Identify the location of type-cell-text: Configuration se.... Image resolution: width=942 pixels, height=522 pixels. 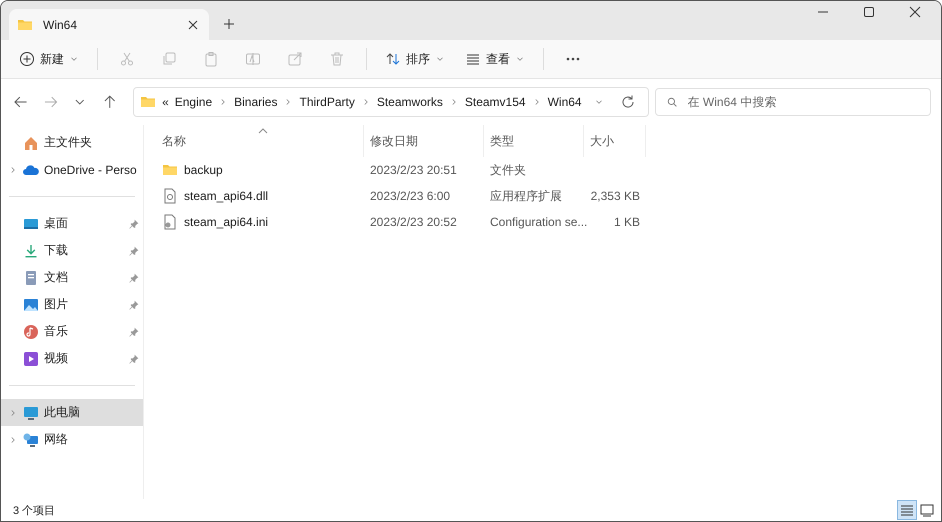
(536, 222).